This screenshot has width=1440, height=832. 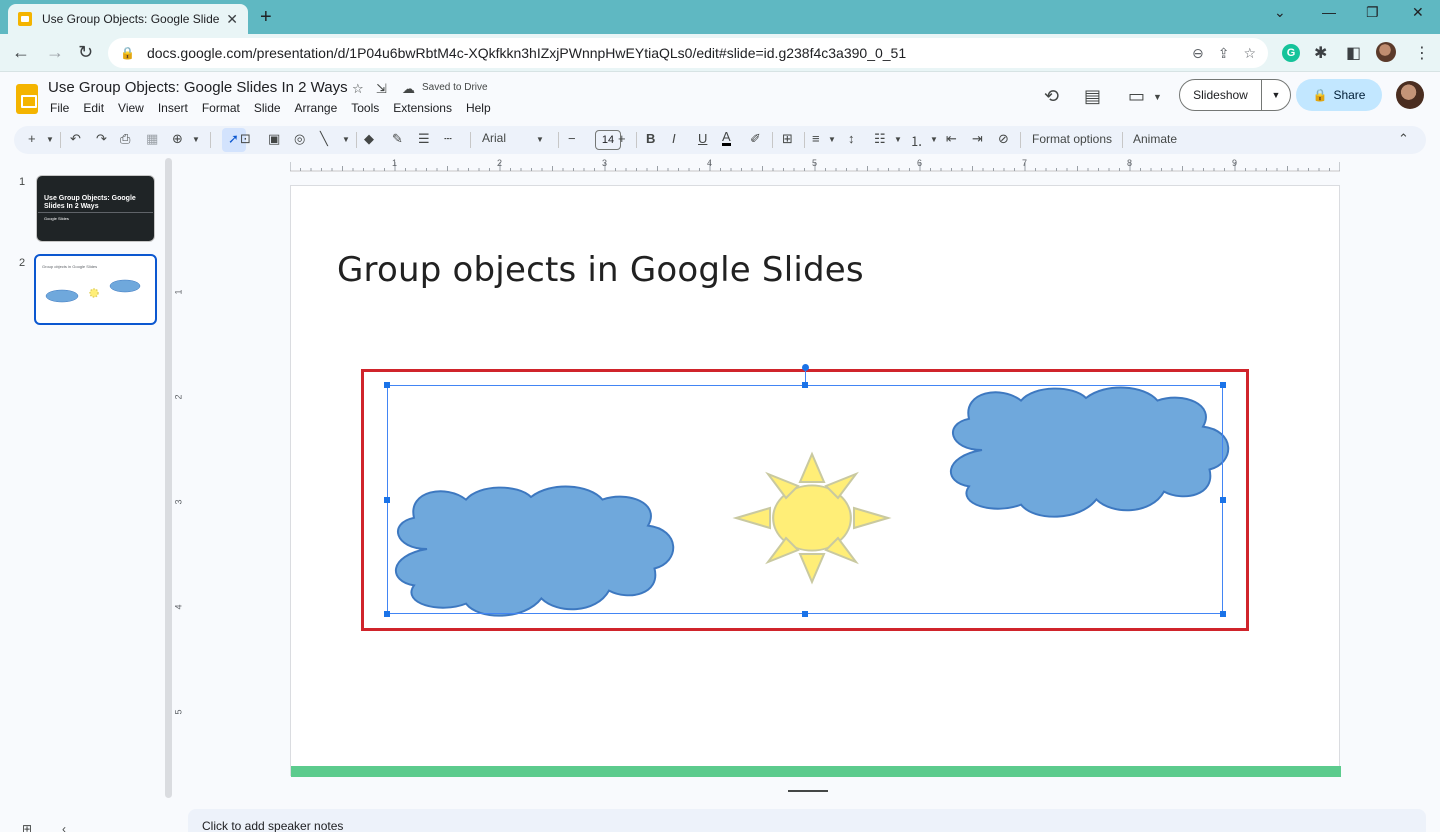 I want to click on zoom-icon: ⊕, so click(x=177, y=139).